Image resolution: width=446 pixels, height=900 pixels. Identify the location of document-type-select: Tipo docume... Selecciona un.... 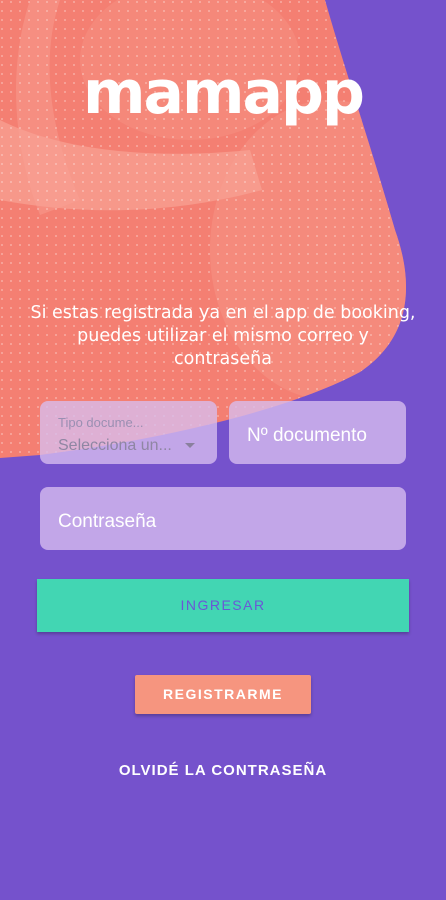
(128, 432).